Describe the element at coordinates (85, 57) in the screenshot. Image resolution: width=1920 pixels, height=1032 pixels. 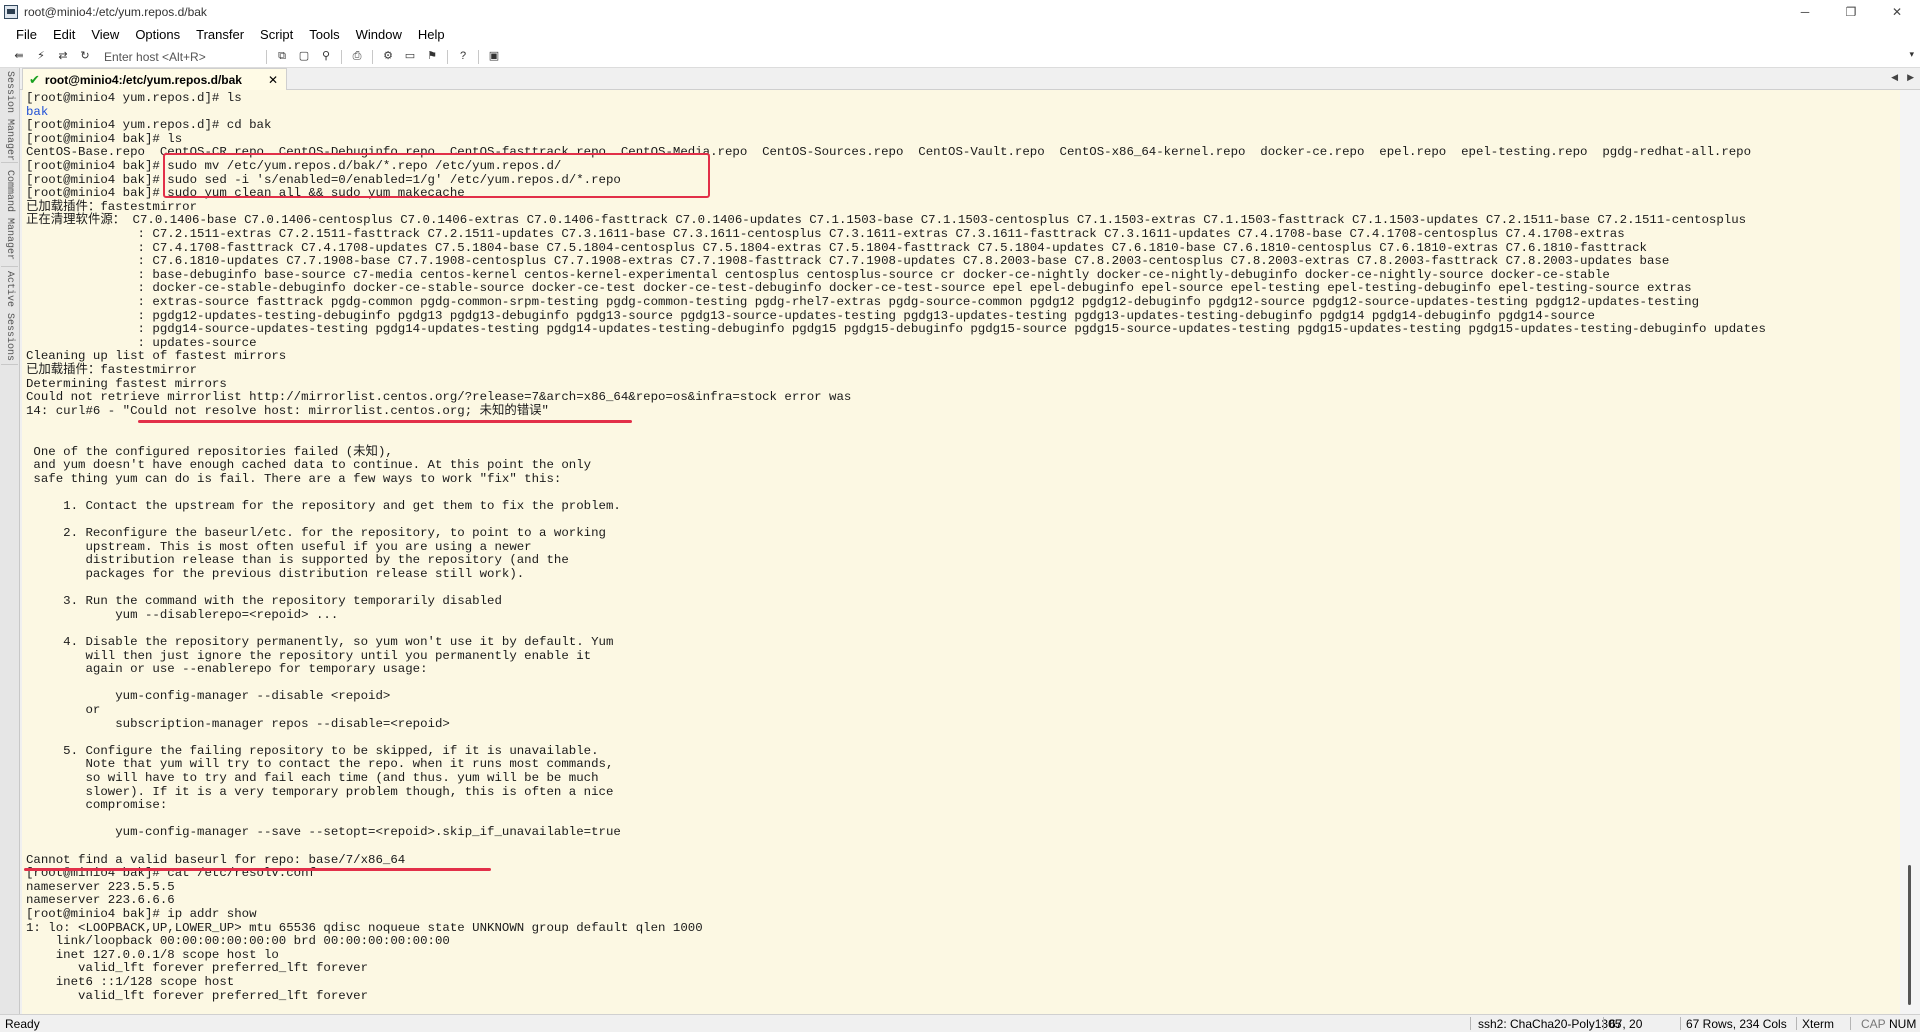
I see `reconnect-icon: ↻` at that location.